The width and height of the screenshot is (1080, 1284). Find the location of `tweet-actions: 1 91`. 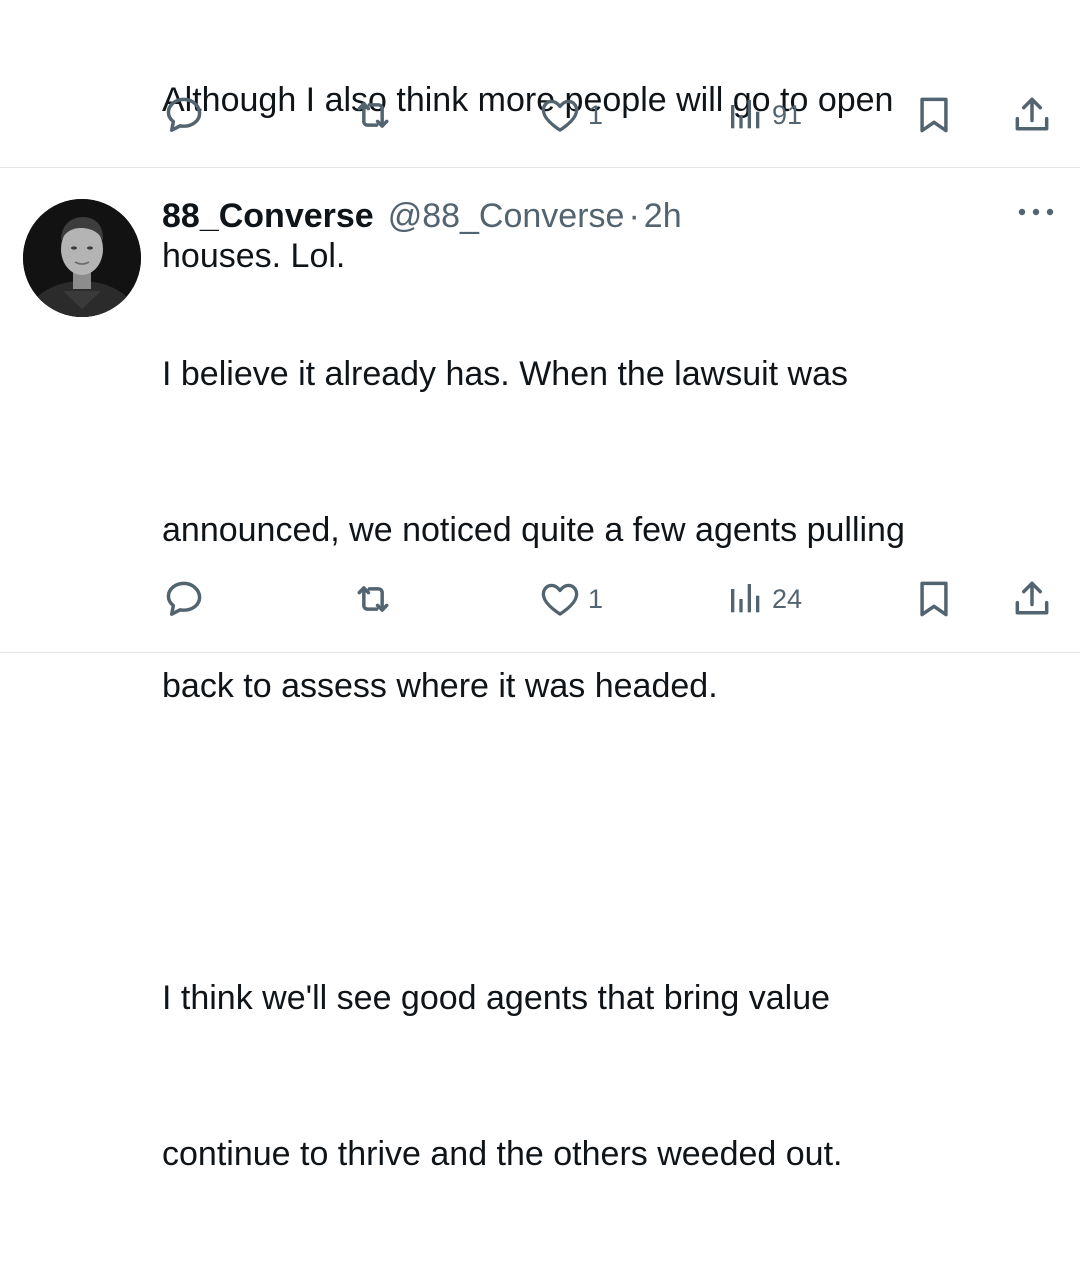

tweet-actions: 1 91 is located at coordinates (540, 115).